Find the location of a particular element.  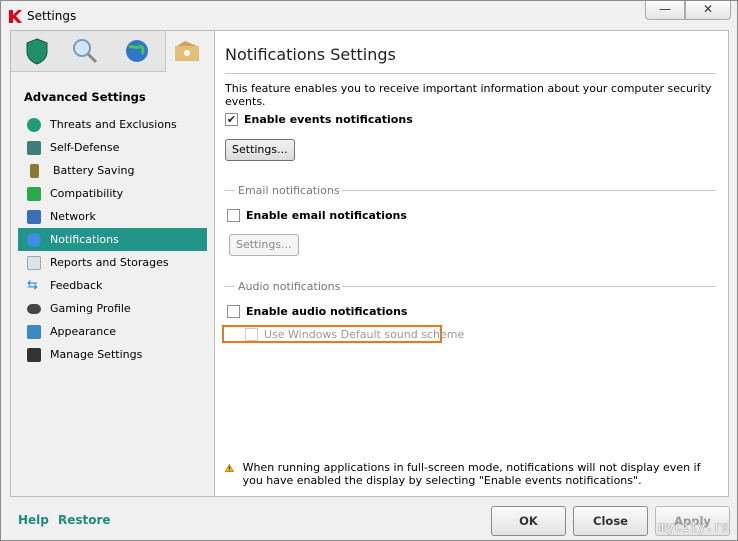

check-circle-icon is located at coordinates (34, 124).